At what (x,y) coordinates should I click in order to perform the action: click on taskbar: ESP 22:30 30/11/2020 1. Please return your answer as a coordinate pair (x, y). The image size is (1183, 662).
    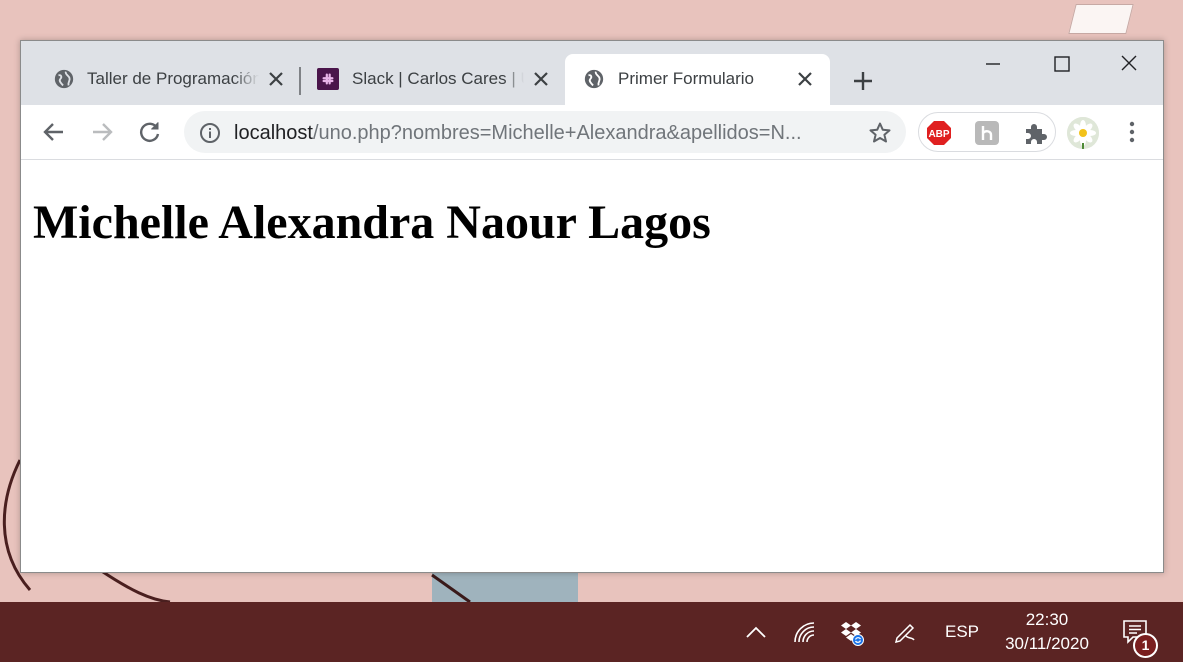
    Looking at the image, I should click on (591, 632).